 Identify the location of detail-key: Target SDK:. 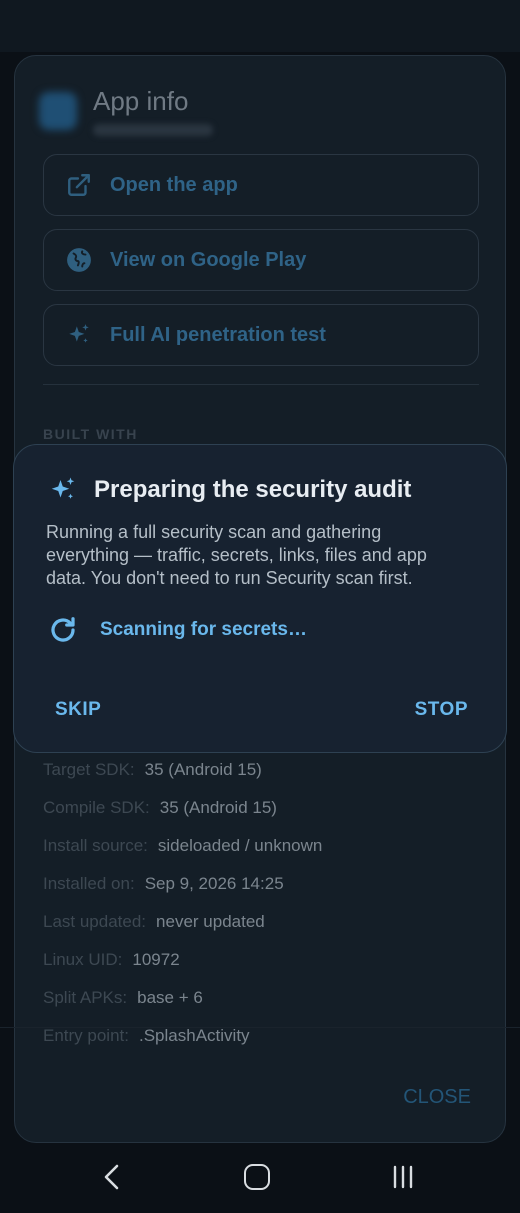
(89, 769).